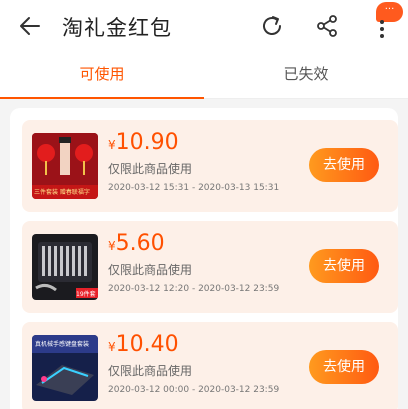  What do you see at coordinates (86, 294) in the screenshot?
I see `thumb-caption: 19件套` at bounding box center [86, 294].